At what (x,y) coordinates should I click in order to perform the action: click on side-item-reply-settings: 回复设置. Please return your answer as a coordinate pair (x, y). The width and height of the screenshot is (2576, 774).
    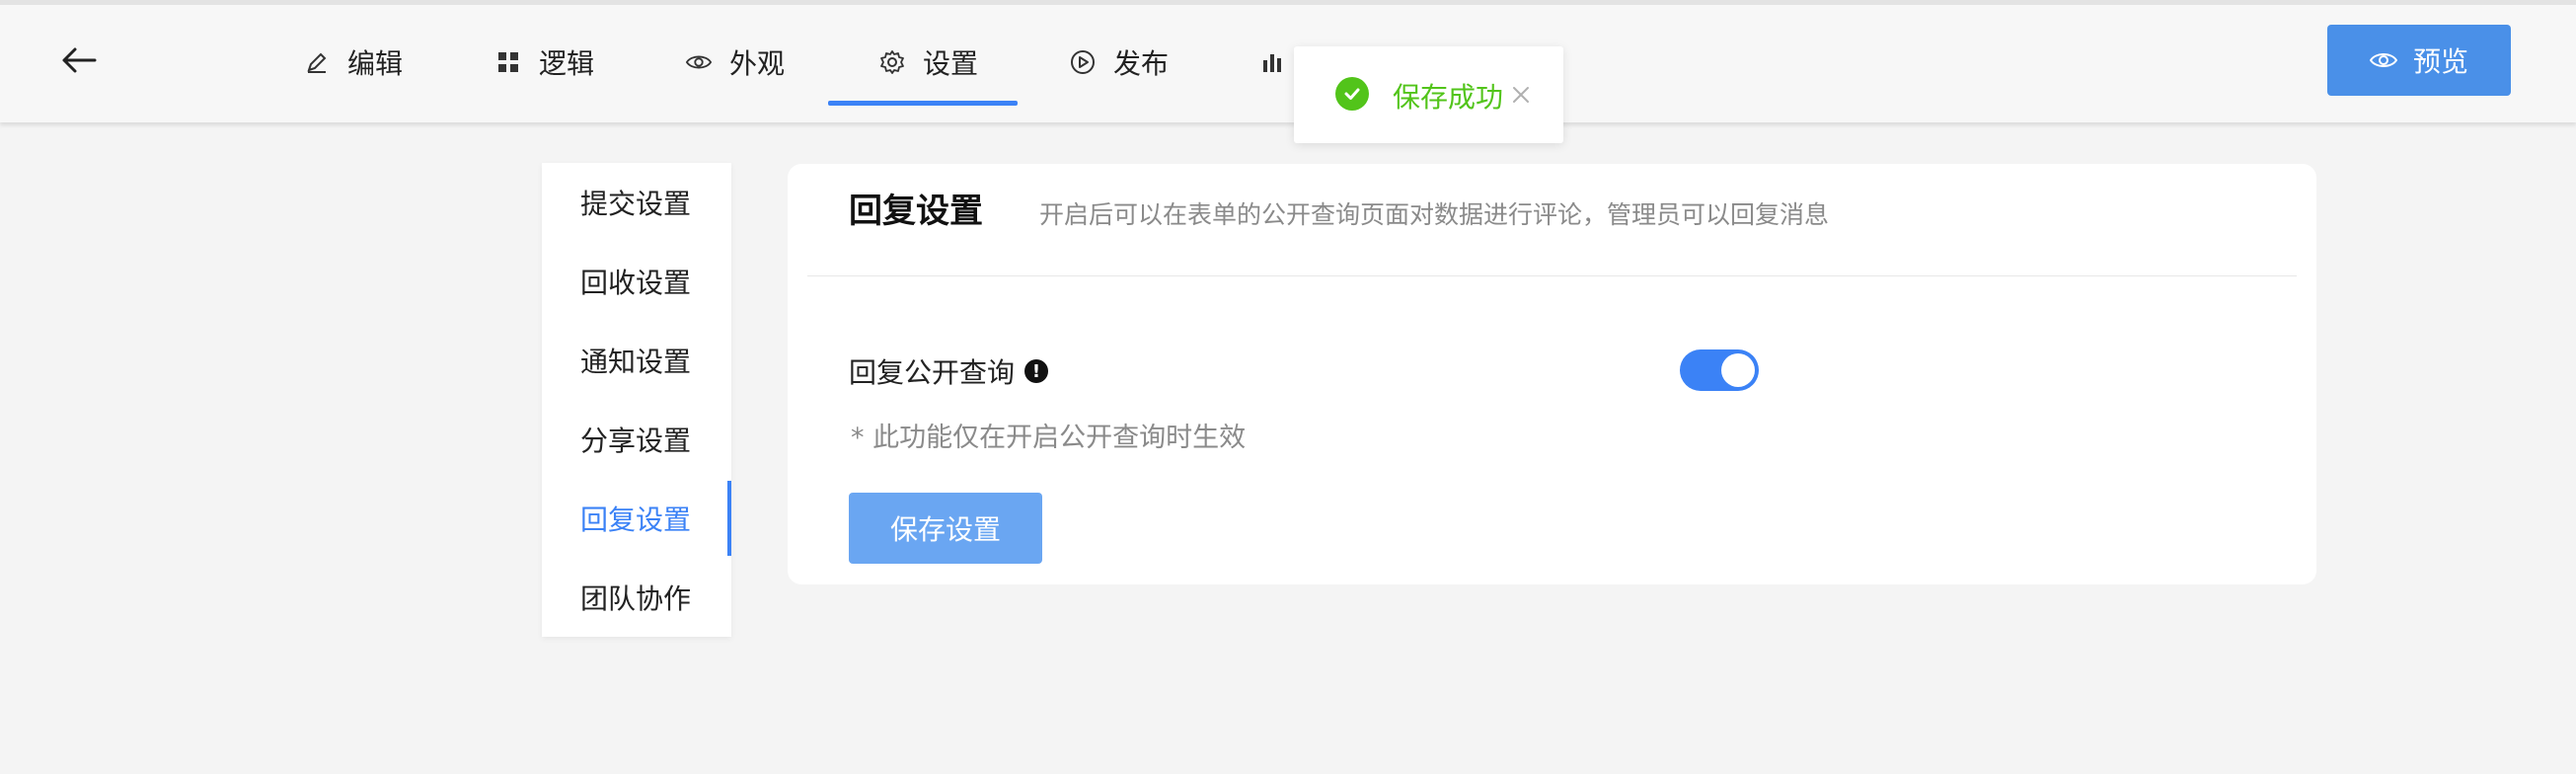
    Looking at the image, I should click on (636, 518).